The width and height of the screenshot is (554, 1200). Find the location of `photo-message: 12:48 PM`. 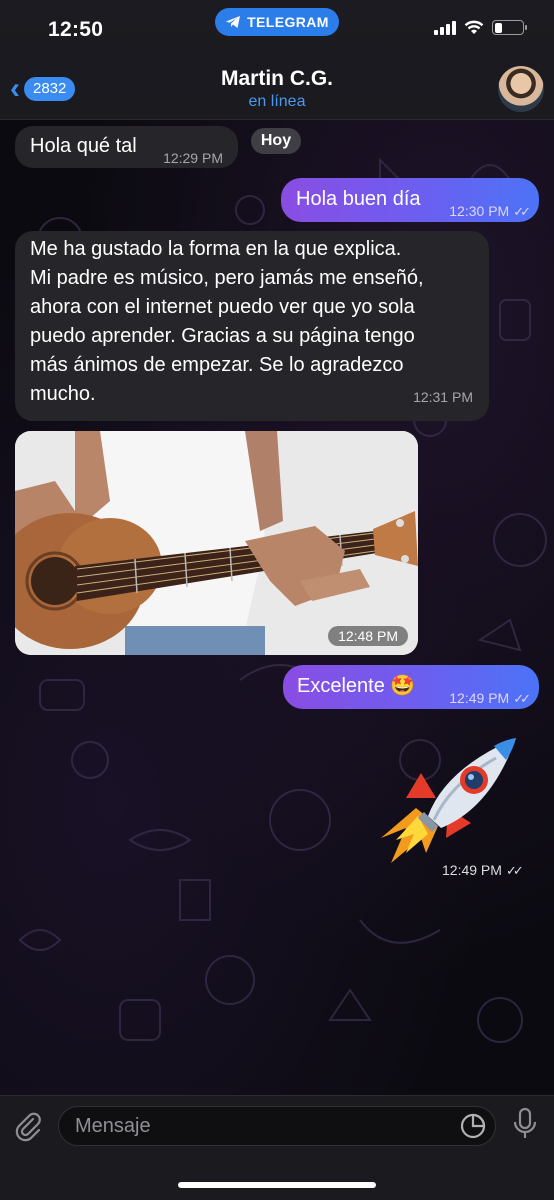

photo-message: 12:48 PM is located at coordinates (216, 543).